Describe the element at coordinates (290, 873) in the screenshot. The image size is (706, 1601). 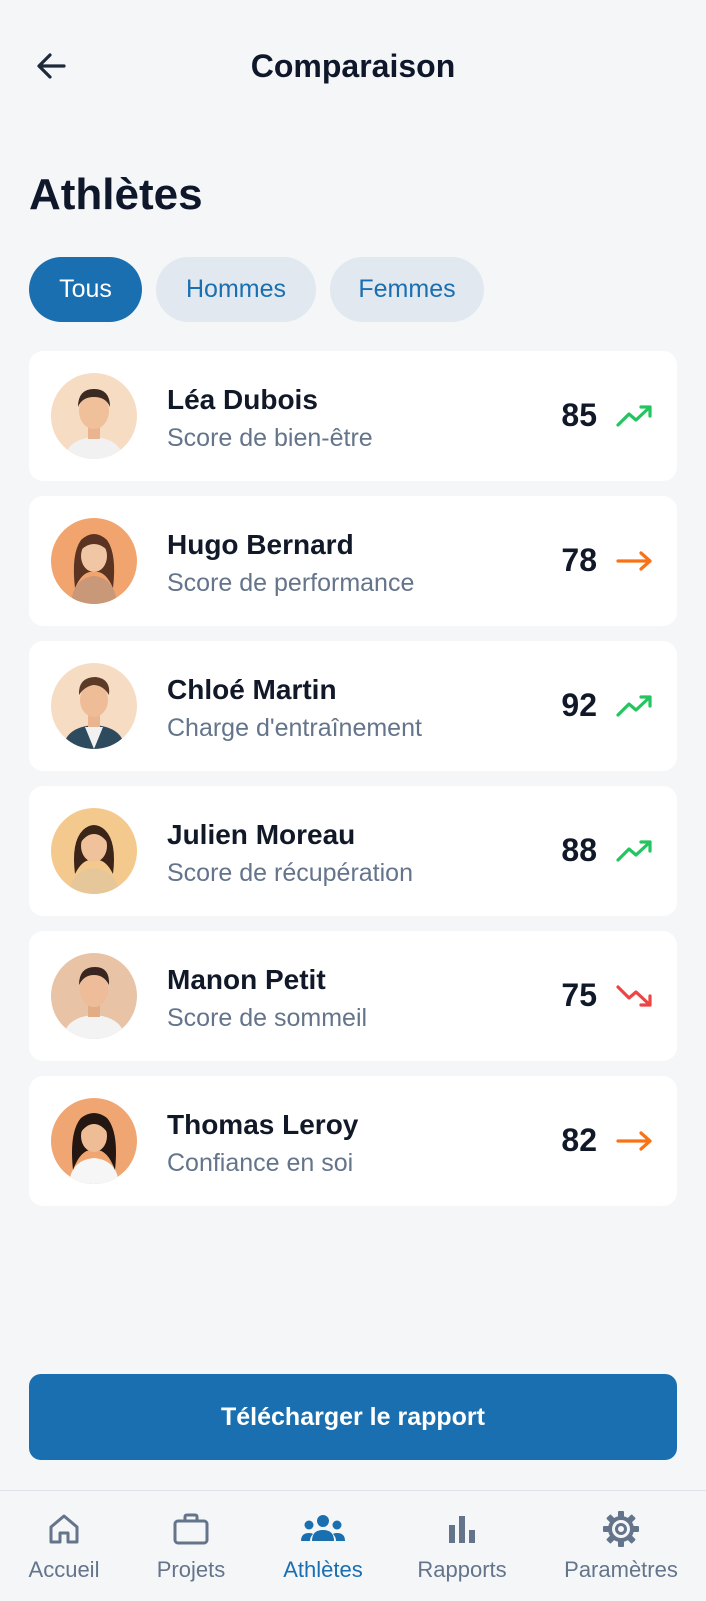
I see `athlete-metric: Score de récupération` at that location.